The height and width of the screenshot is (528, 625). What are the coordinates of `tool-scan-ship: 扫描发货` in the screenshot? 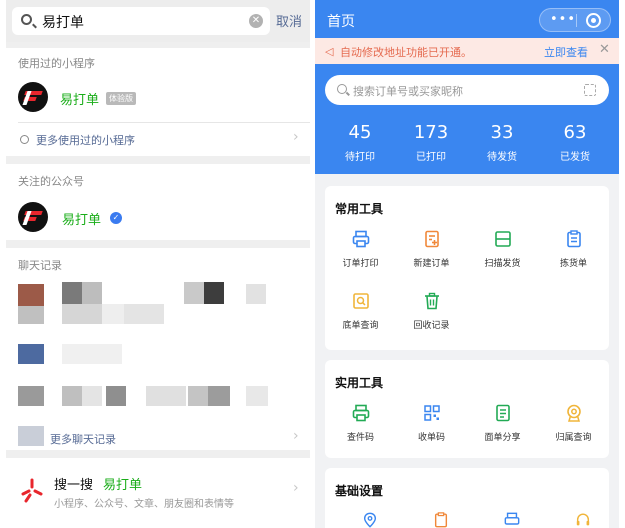 It's located at (502, 249).